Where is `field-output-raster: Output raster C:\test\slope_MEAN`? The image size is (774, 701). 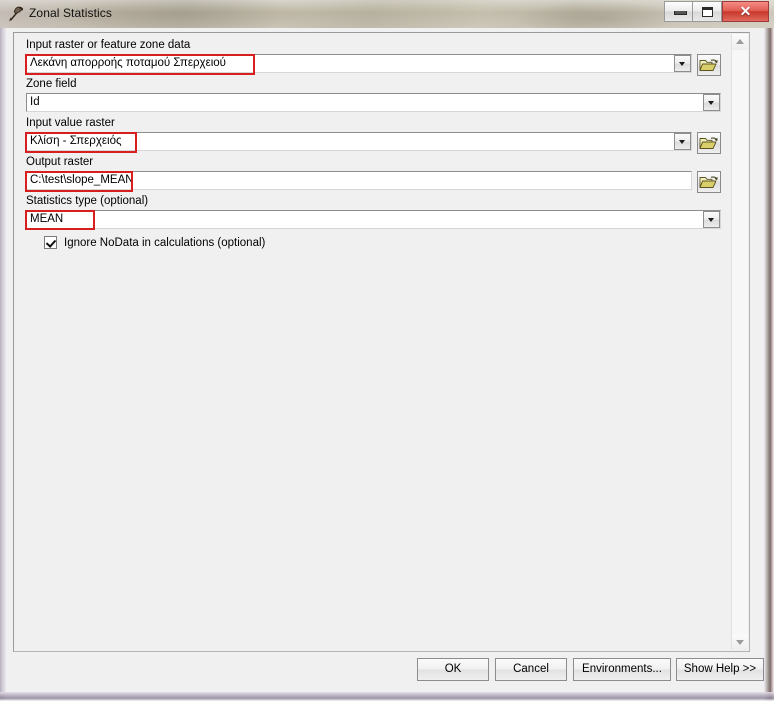 field-output-raster: Output raster C:\test\slope_MEAN is located at coordinates (373, 174).